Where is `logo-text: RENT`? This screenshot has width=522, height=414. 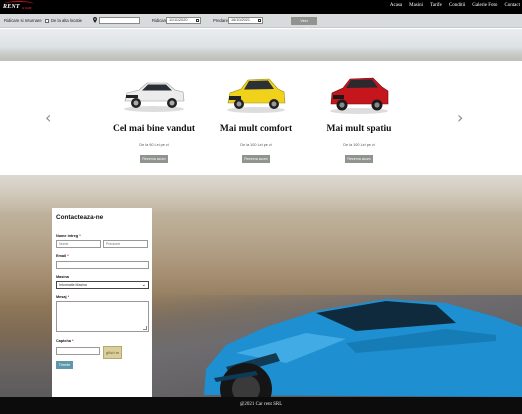 logo-text: RENT is located at coordinates (11, 7).